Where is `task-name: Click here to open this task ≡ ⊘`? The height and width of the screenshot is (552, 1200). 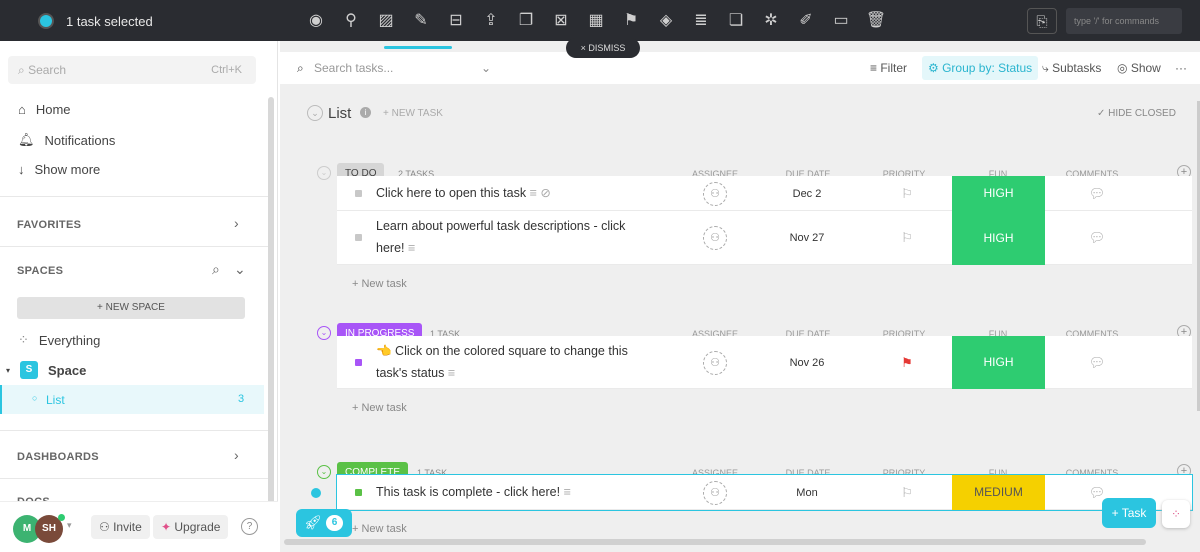
task-name: Click here to open this task ≡ ⊘ is located at coordinates (511, 193).